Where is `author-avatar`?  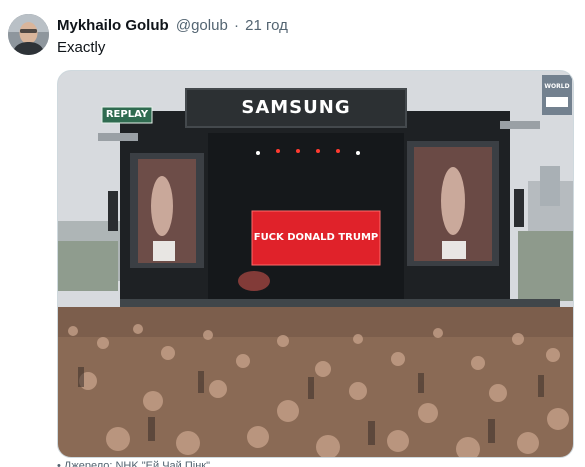 author-avatar is located at coordinates (28, 34).